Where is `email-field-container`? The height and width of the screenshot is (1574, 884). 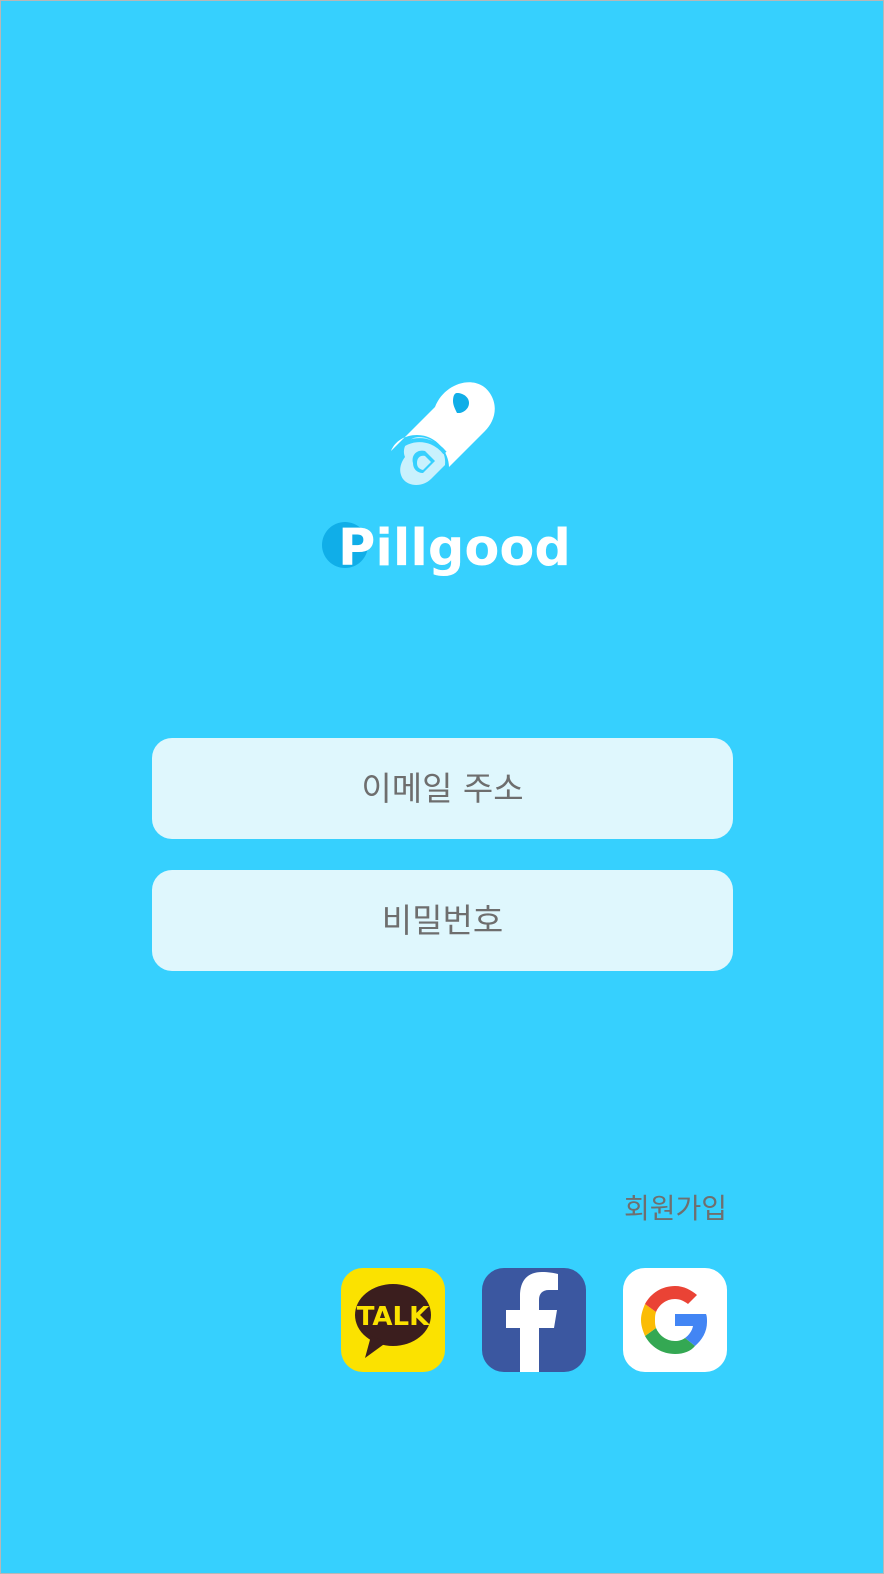 email-field-container is located at coordinates (442, 788).